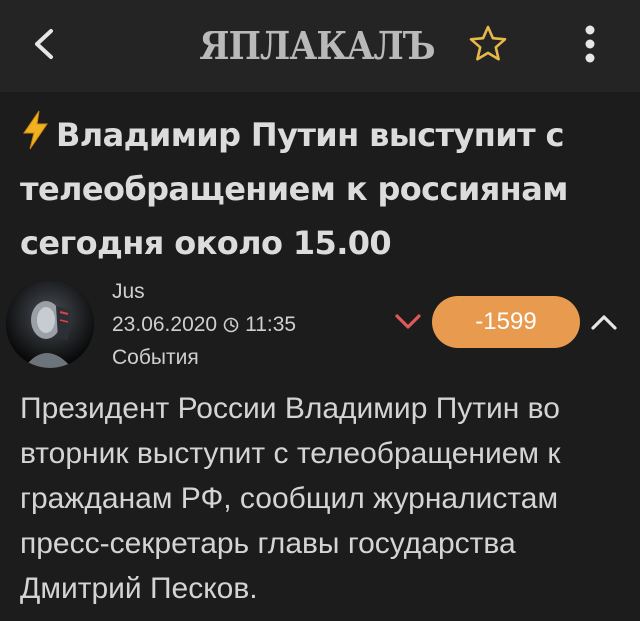  I want to click on more-vertical-icon, so click(590, 44).